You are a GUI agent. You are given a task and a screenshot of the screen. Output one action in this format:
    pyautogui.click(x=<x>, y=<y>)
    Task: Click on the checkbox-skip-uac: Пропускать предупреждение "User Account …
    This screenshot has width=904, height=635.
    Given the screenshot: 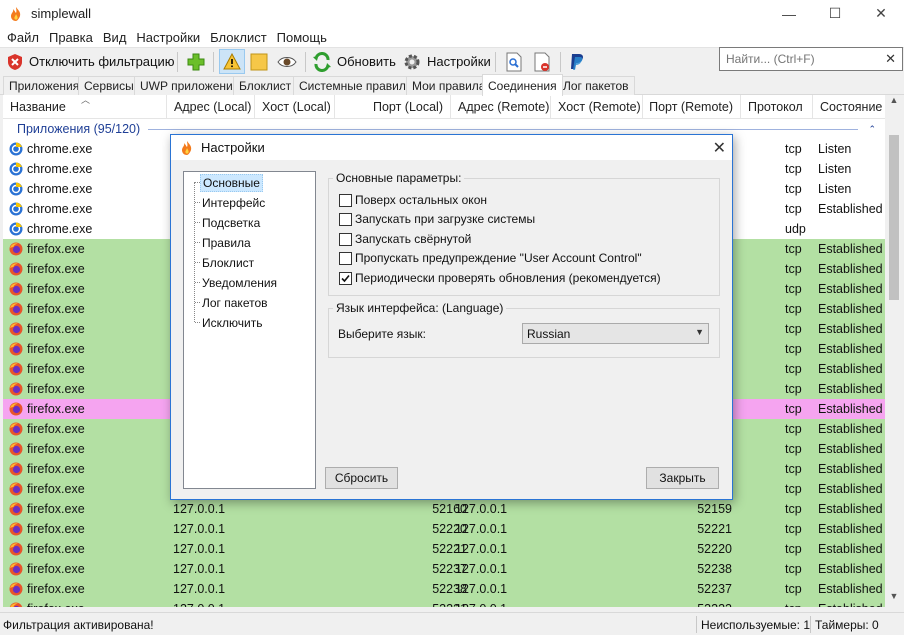 What is the action you would take?
    pyautogui.click(x=490, y=258)
    